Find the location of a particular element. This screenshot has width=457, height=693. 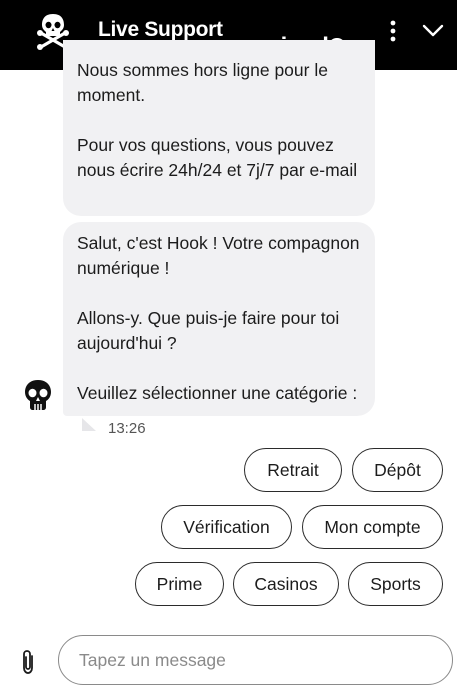

message-timestamp: 13:26 is located at coordinates (127, 428).